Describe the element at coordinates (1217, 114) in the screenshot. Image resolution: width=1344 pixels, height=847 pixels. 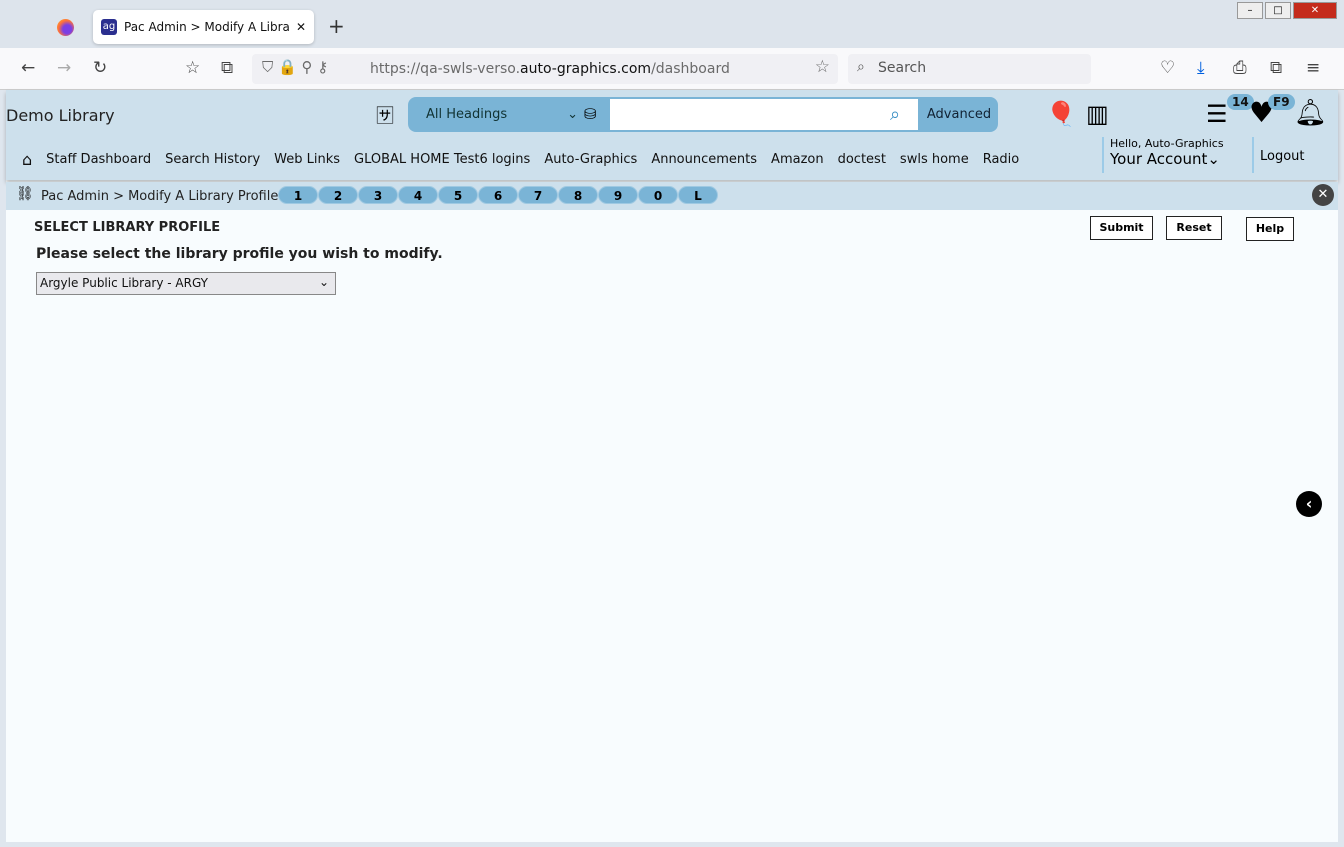
I see `list-icon: ☰` at that location.